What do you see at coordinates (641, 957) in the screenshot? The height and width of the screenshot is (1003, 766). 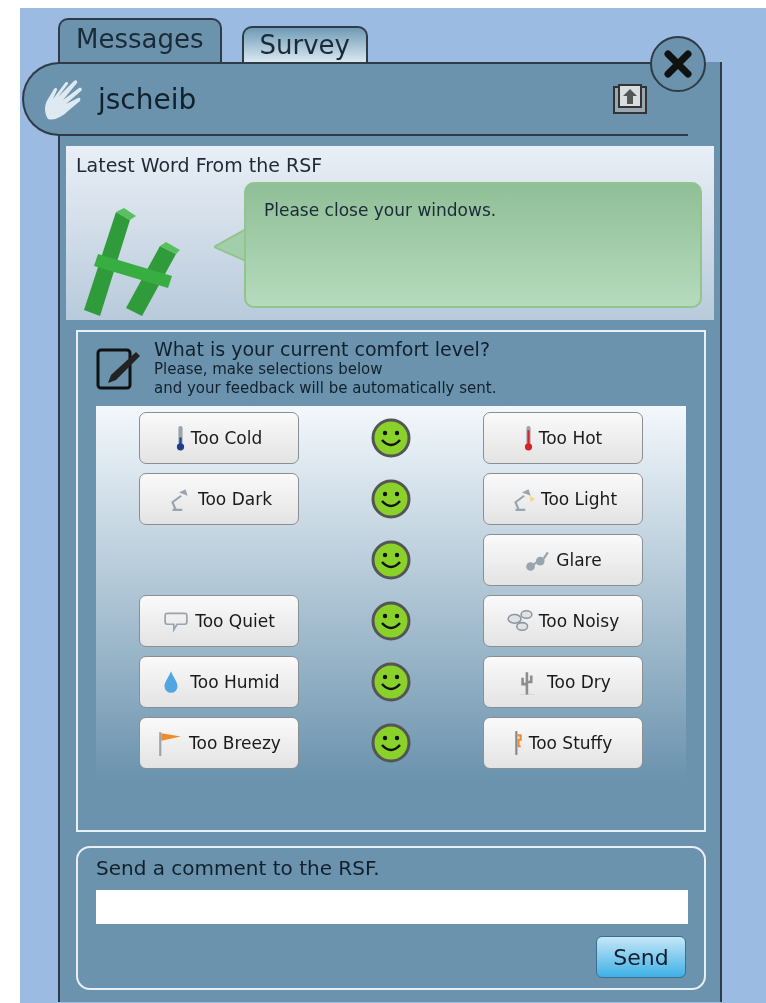 I see `send-button: Send` at bounding box center [641, 957].